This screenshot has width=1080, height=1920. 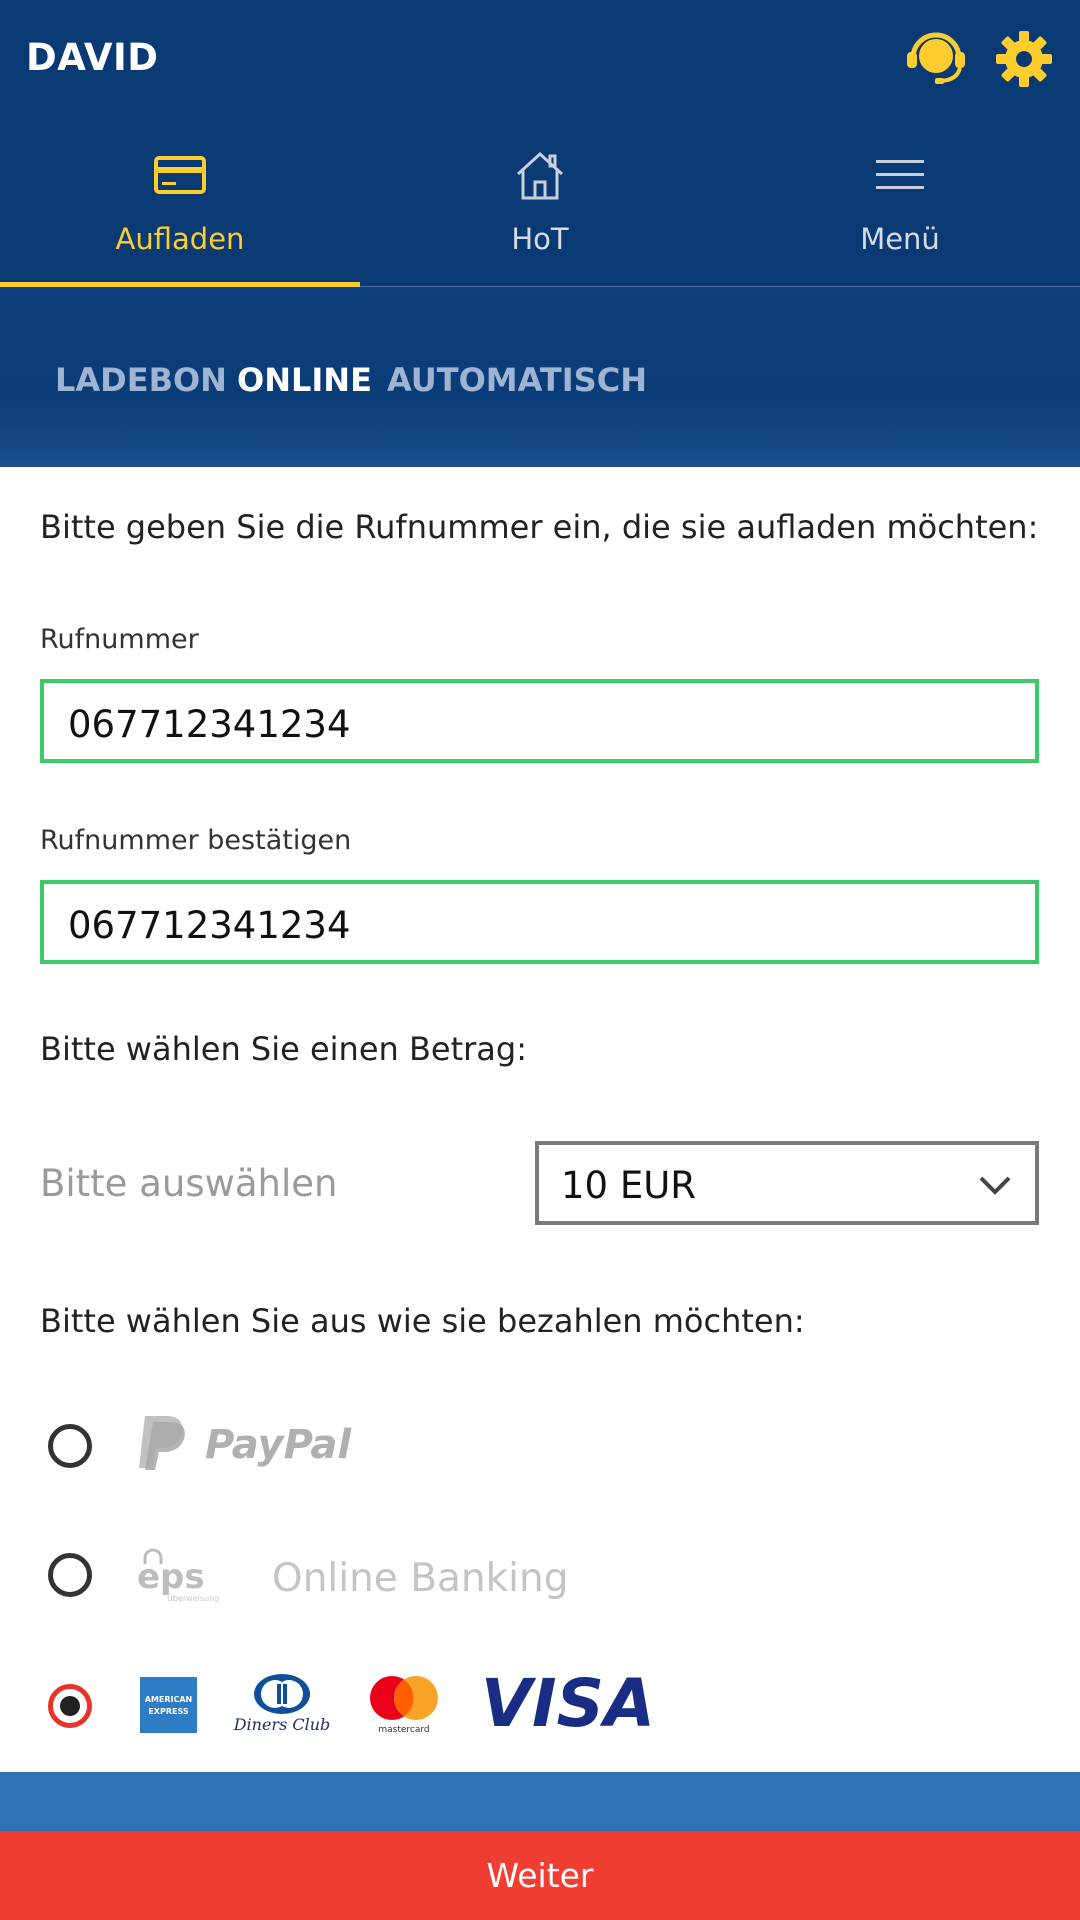 What do you see at coordinates (539, 922) in the screenshot?
I see `confirm-phone-input: 067712341234` at bounding box center [539, 922].